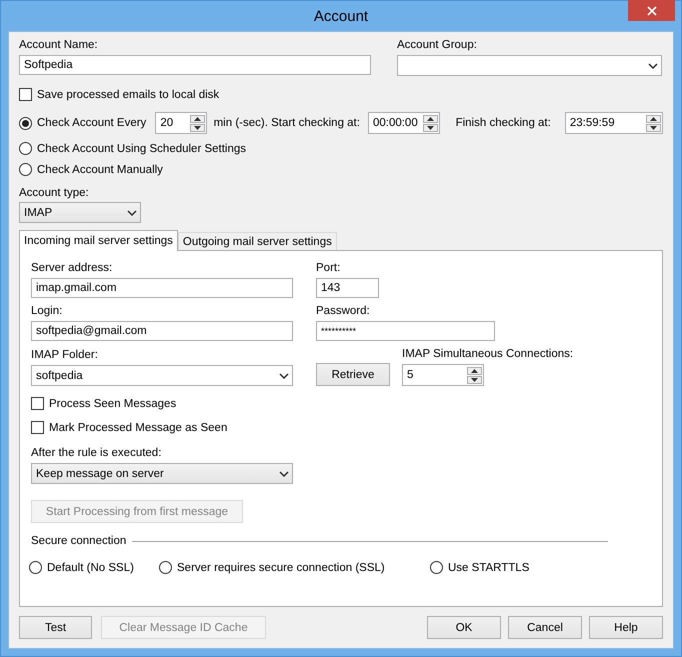  Describe the element at coordinates (162, 288) in the screenshot. I see `server-address-field: imap.gmail.com` at that location.